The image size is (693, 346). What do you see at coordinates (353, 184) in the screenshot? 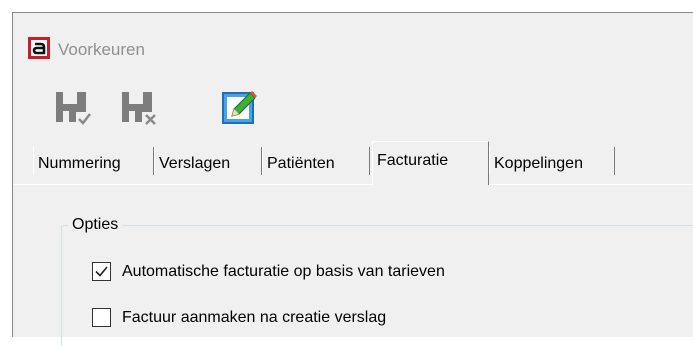
I see `tab-panel-top-border` at bounding box center [353, 184].